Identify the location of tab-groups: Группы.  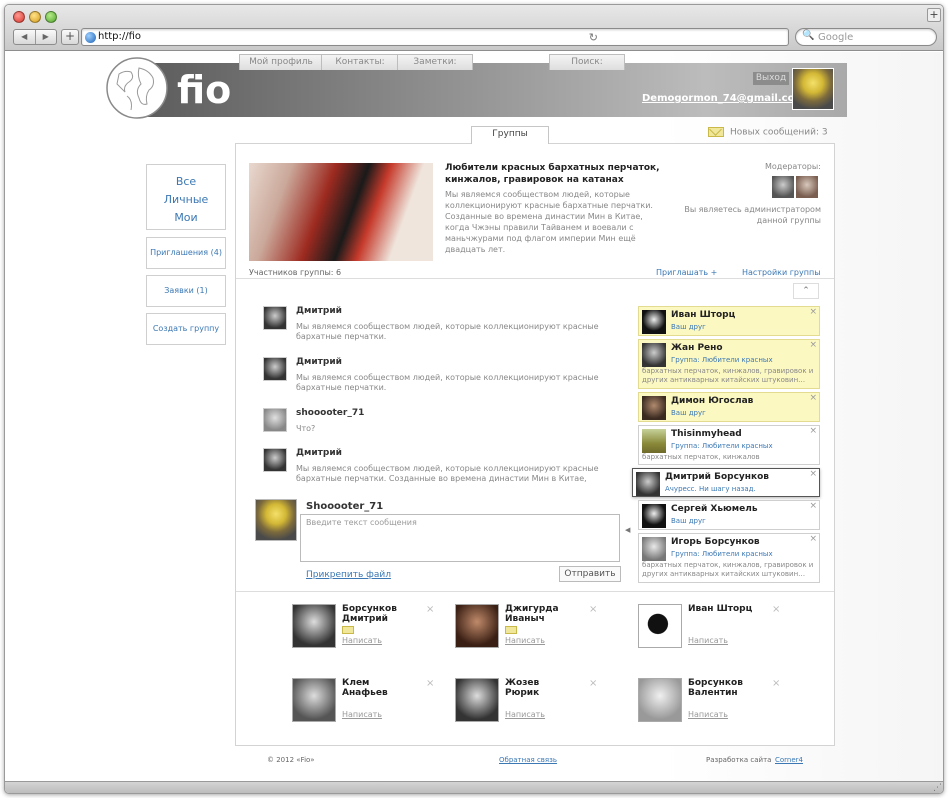
(510, 135).